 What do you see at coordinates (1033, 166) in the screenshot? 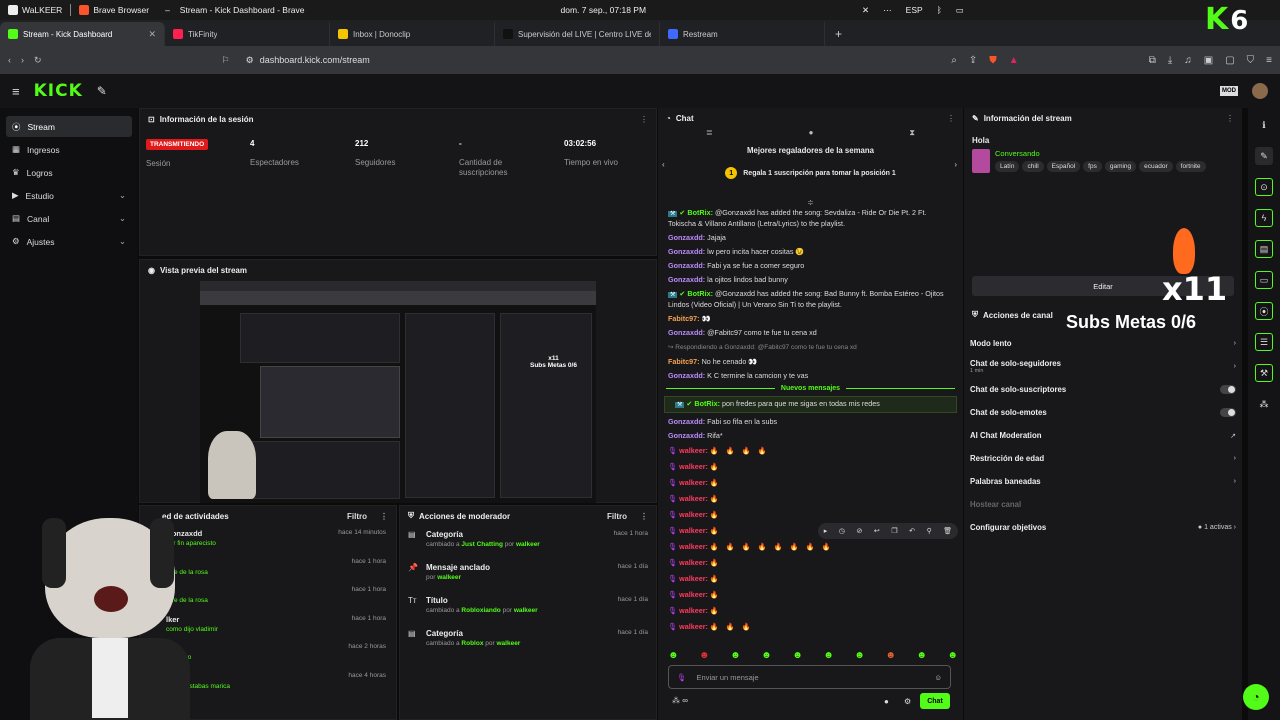
I see `stream-tag: chill` at bounding box center [1033, 166].